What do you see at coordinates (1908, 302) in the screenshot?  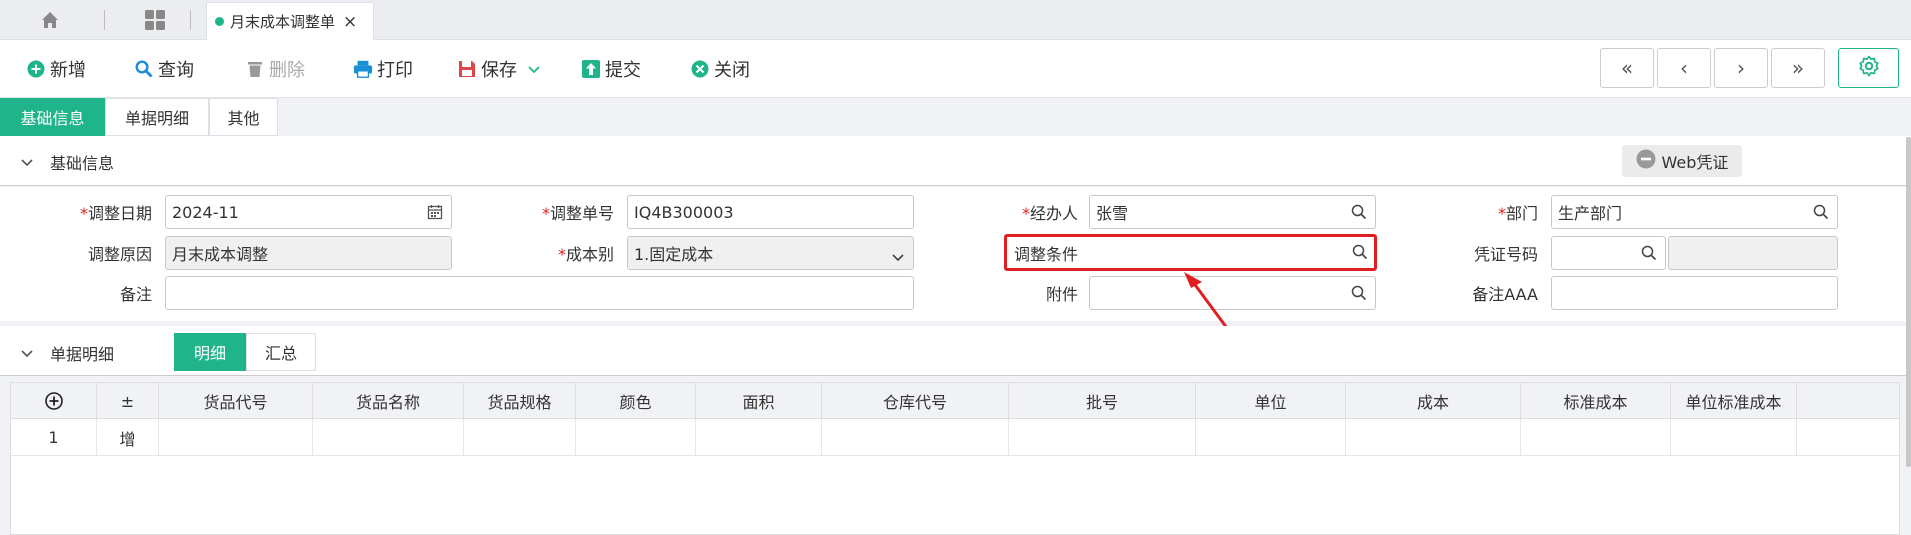 I see `vertical-scrollbar` at bounding box center [1908, 302].